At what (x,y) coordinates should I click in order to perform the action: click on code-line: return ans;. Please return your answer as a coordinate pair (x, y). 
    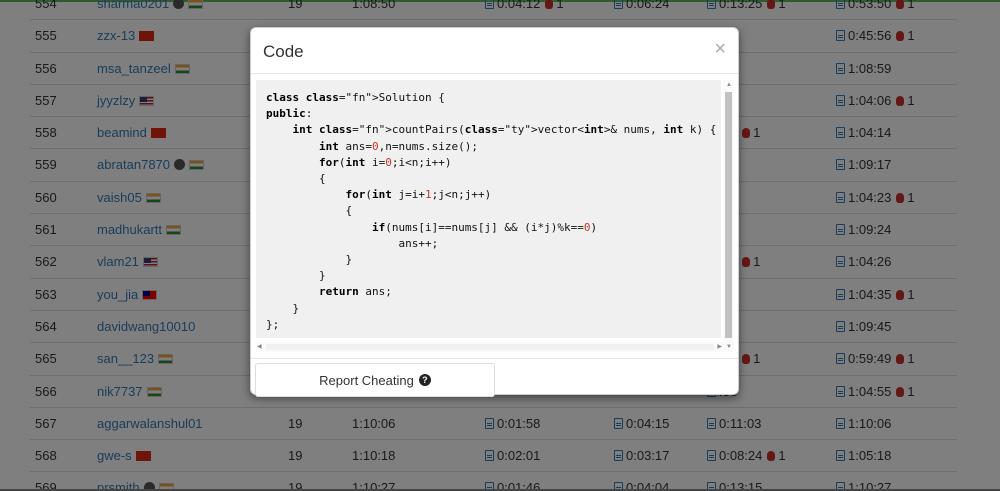
    Looking at the image, I should click on (355, 292).